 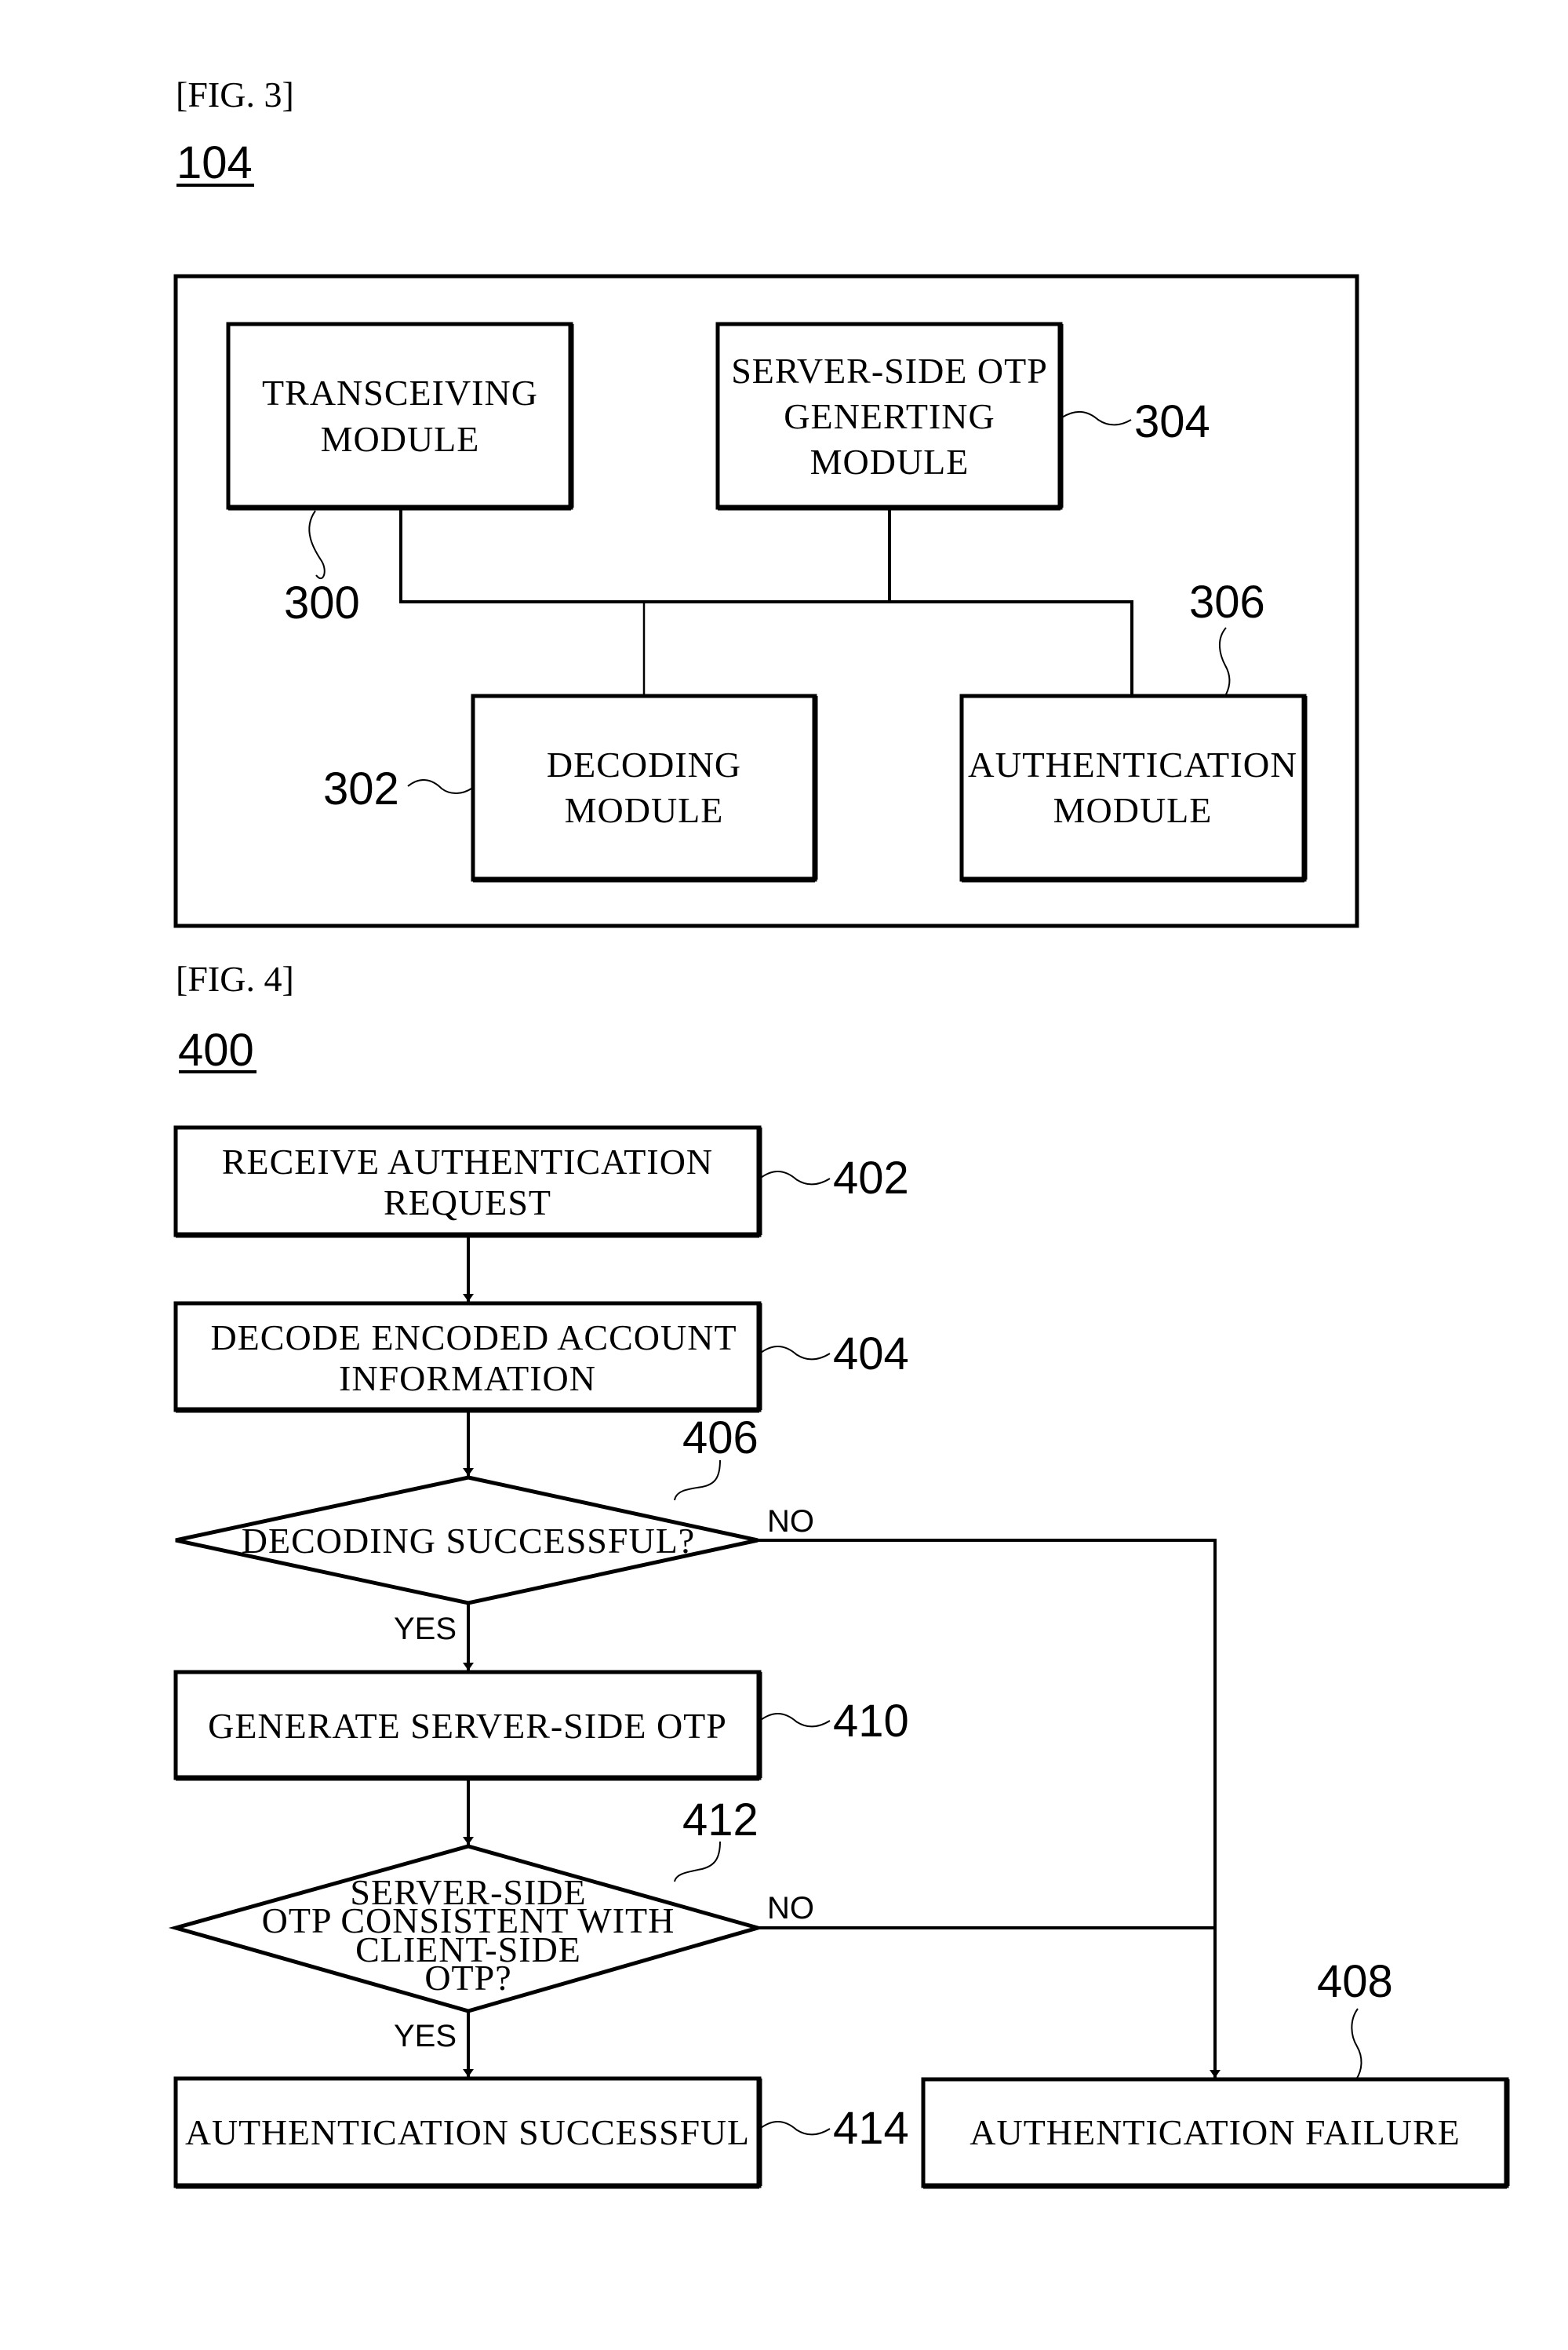 What do you see at coordinates (871, 2128) in the screenshot?
I see `ref-414: 414` at bounding box center [871, 2128].